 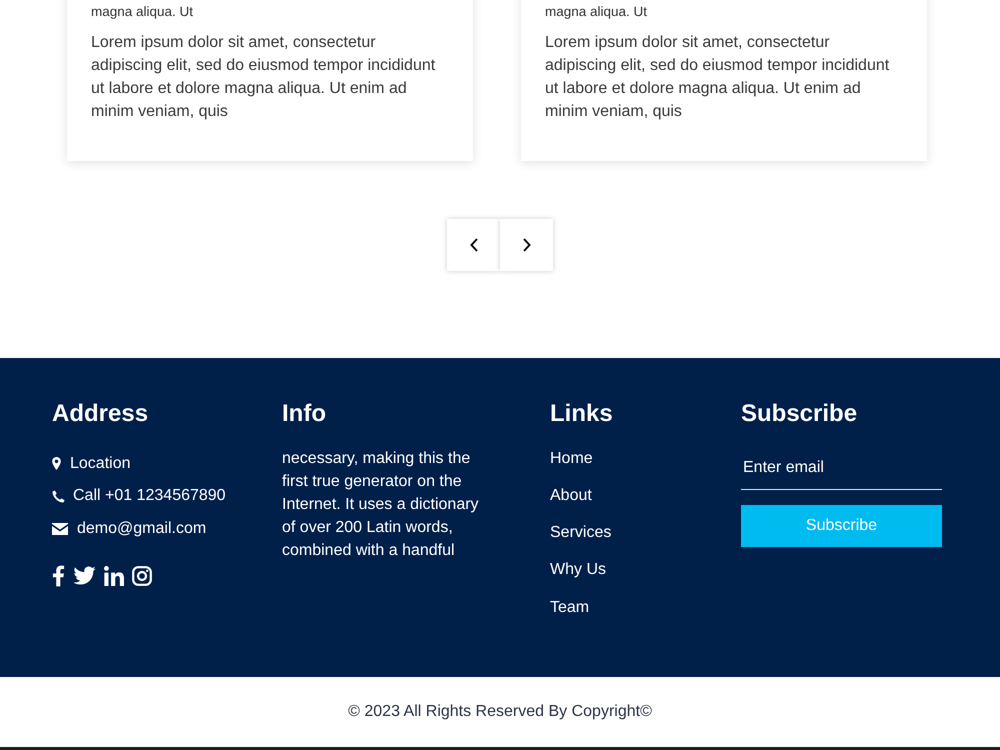 I want to click on letter-f-logo-icon, so click(x=58, y=575).